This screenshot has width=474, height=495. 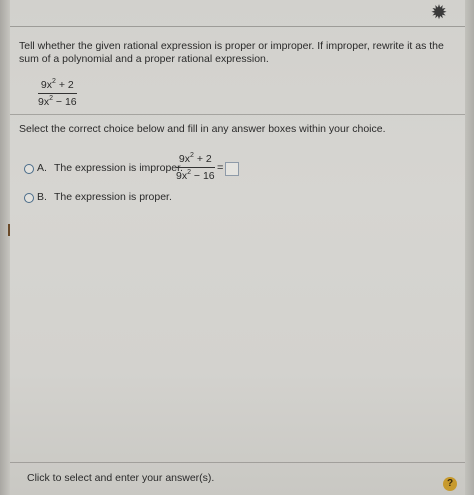 I want to click on help-icon: ?, so click(x=450, y=484).